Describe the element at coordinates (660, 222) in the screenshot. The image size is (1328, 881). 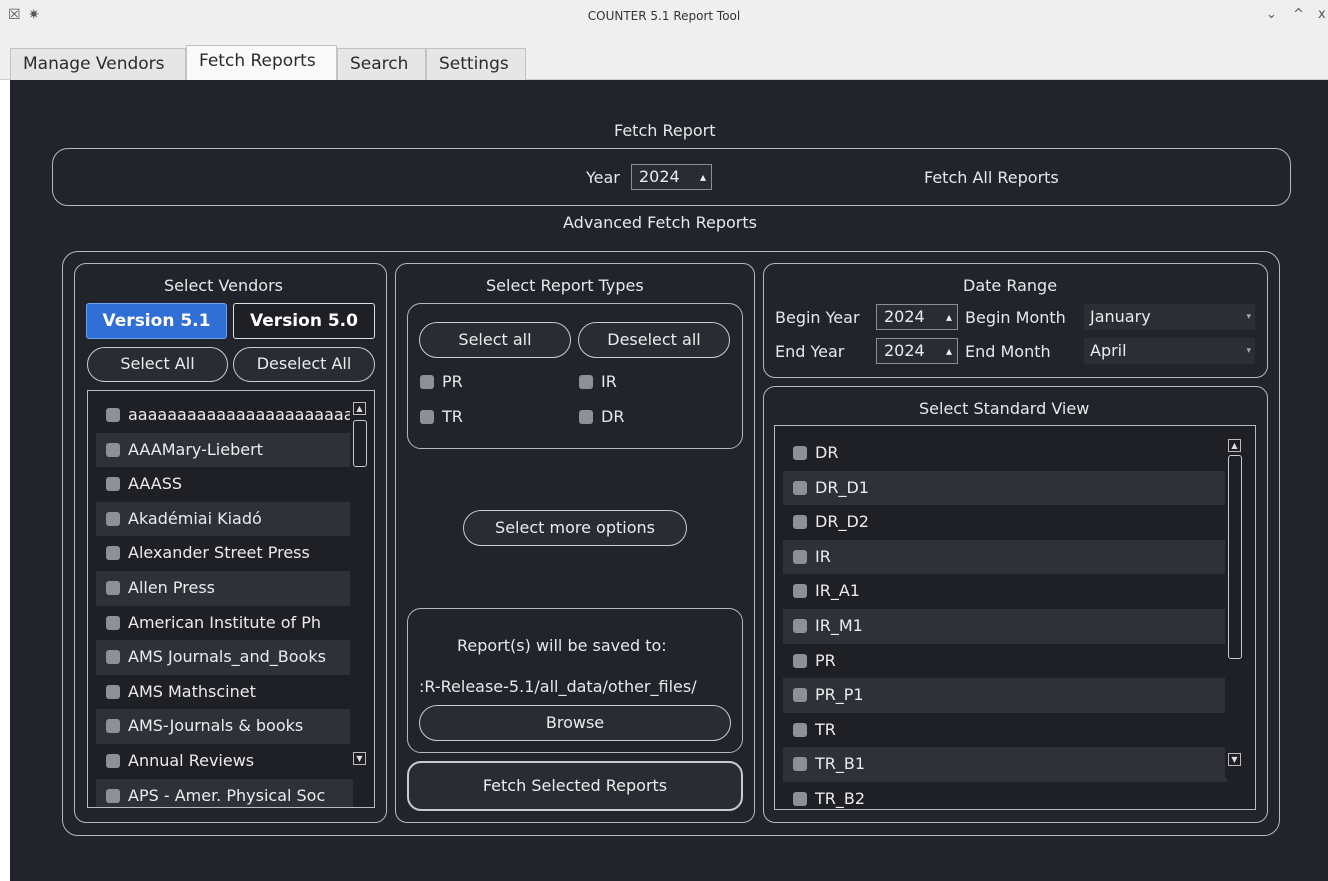
I see `advanced-fetch-heading: Advanced Fetch Reports` at that location.